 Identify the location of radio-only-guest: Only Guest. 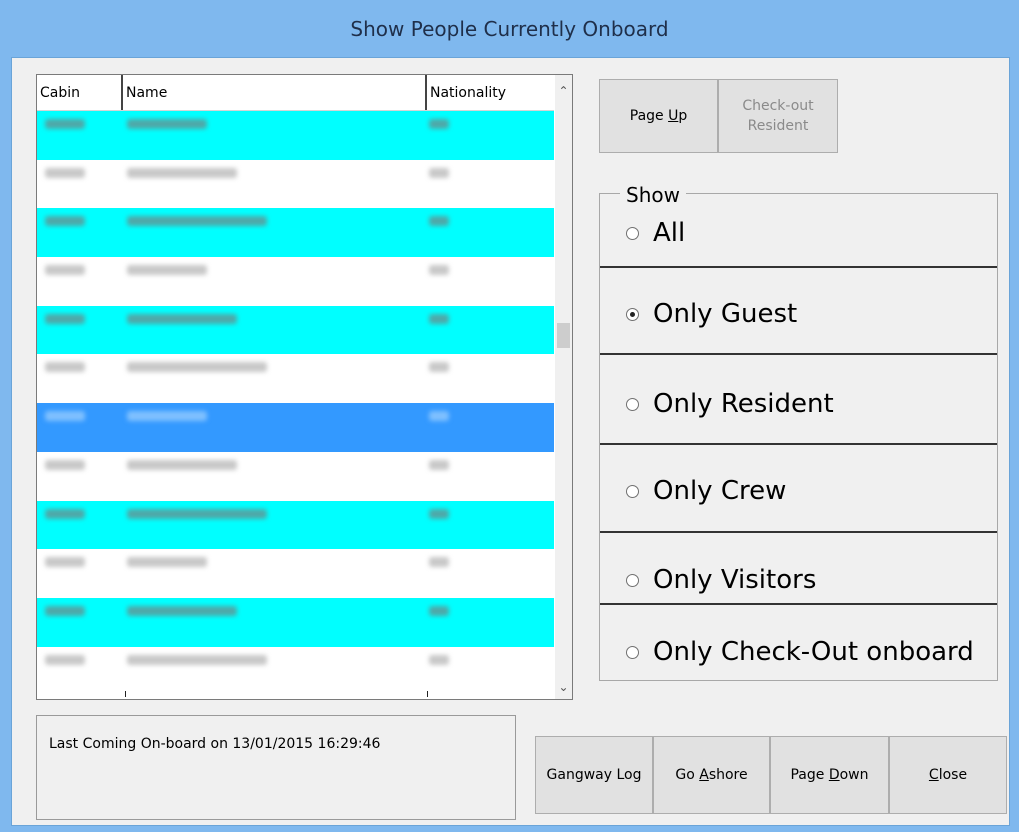
(798, 314).